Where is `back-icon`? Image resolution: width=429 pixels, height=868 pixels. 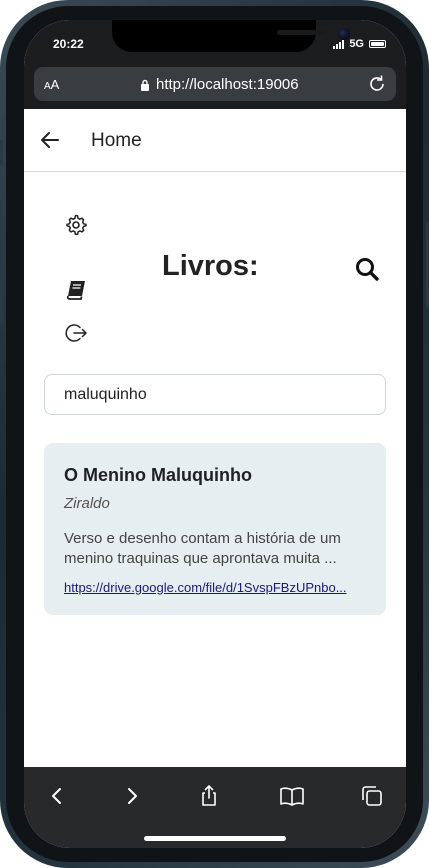 back-icon is located at coordinates (57, 796).